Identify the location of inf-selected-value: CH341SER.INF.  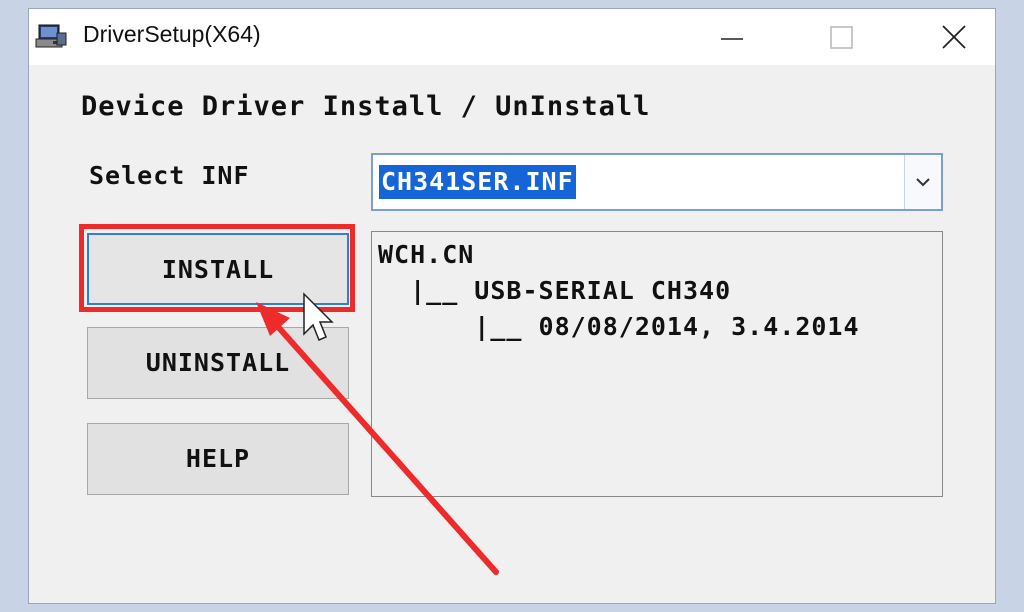
(477, 182).